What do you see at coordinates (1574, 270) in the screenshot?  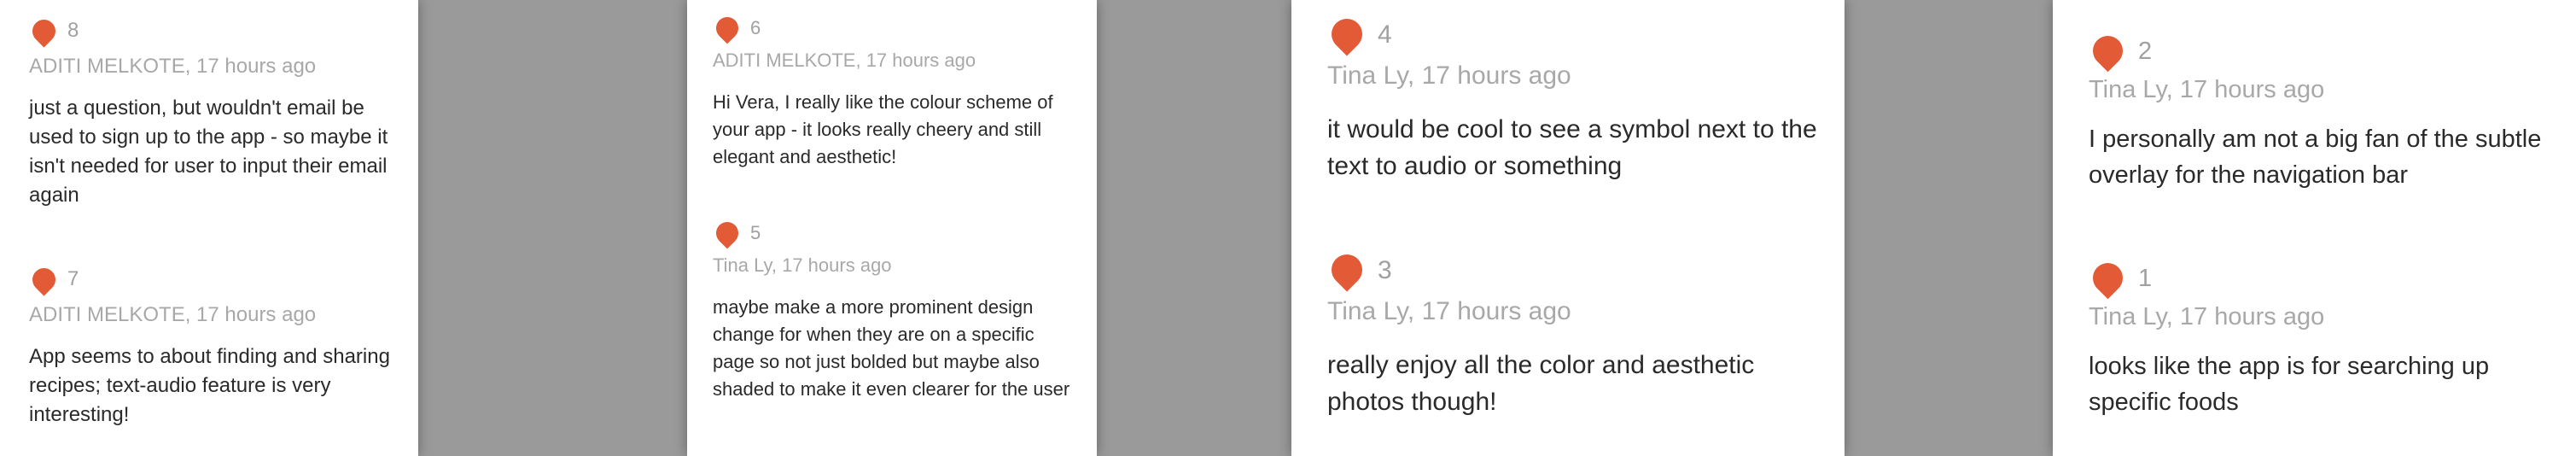 I see `comment-header: 3` at bounding box center [1574, 270].